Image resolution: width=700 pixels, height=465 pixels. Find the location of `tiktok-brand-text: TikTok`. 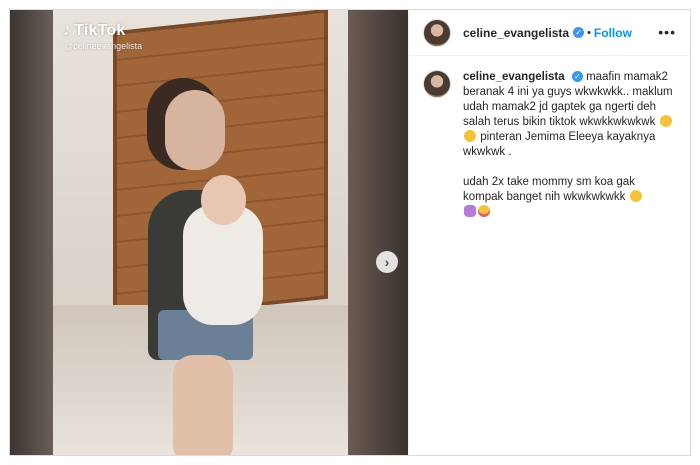

tiktok-brand-text: TikTok is located at coordinates (100, 30).